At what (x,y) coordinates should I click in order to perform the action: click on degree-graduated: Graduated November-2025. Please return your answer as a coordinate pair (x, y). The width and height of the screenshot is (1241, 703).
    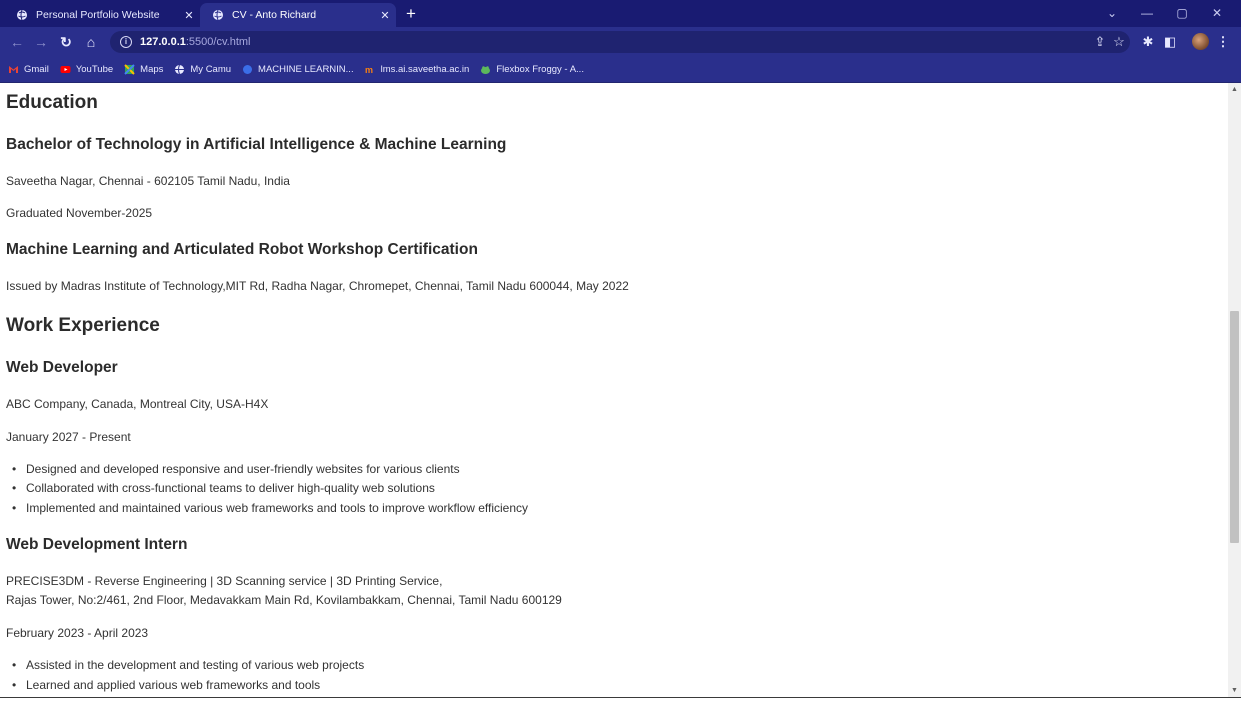
    Looking at the image, I should click on (79, 213).